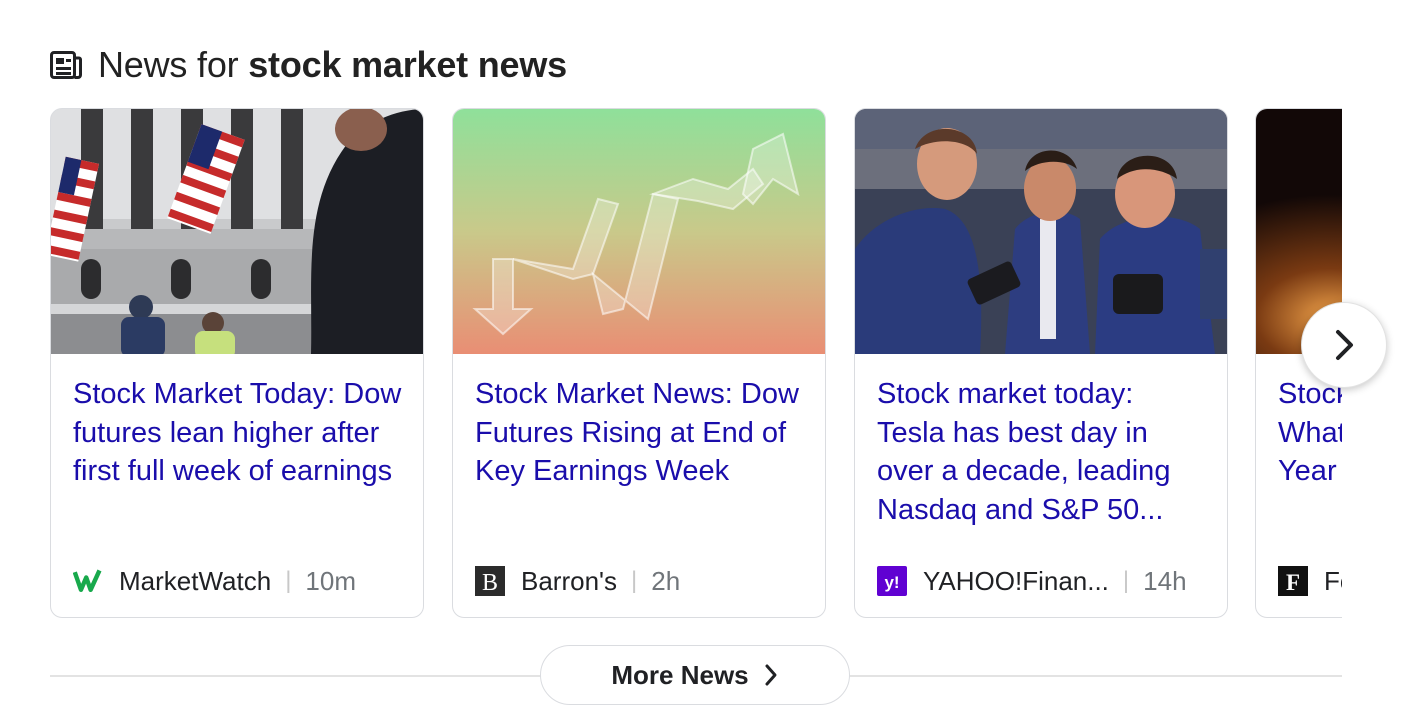  I want to click on article-age: 10m, so click(330, 580).